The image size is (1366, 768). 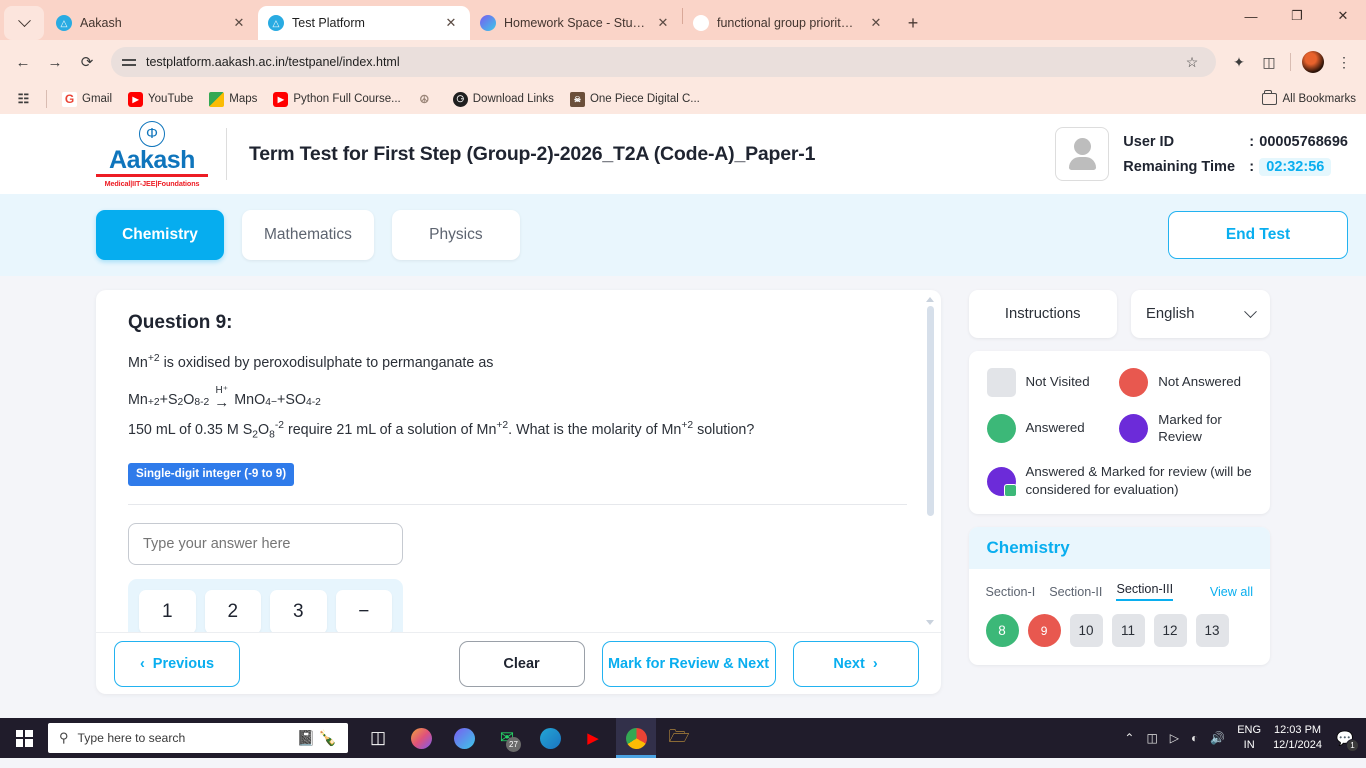 I want to click on keypad-key-3: 3, so click(x=298, y=611).